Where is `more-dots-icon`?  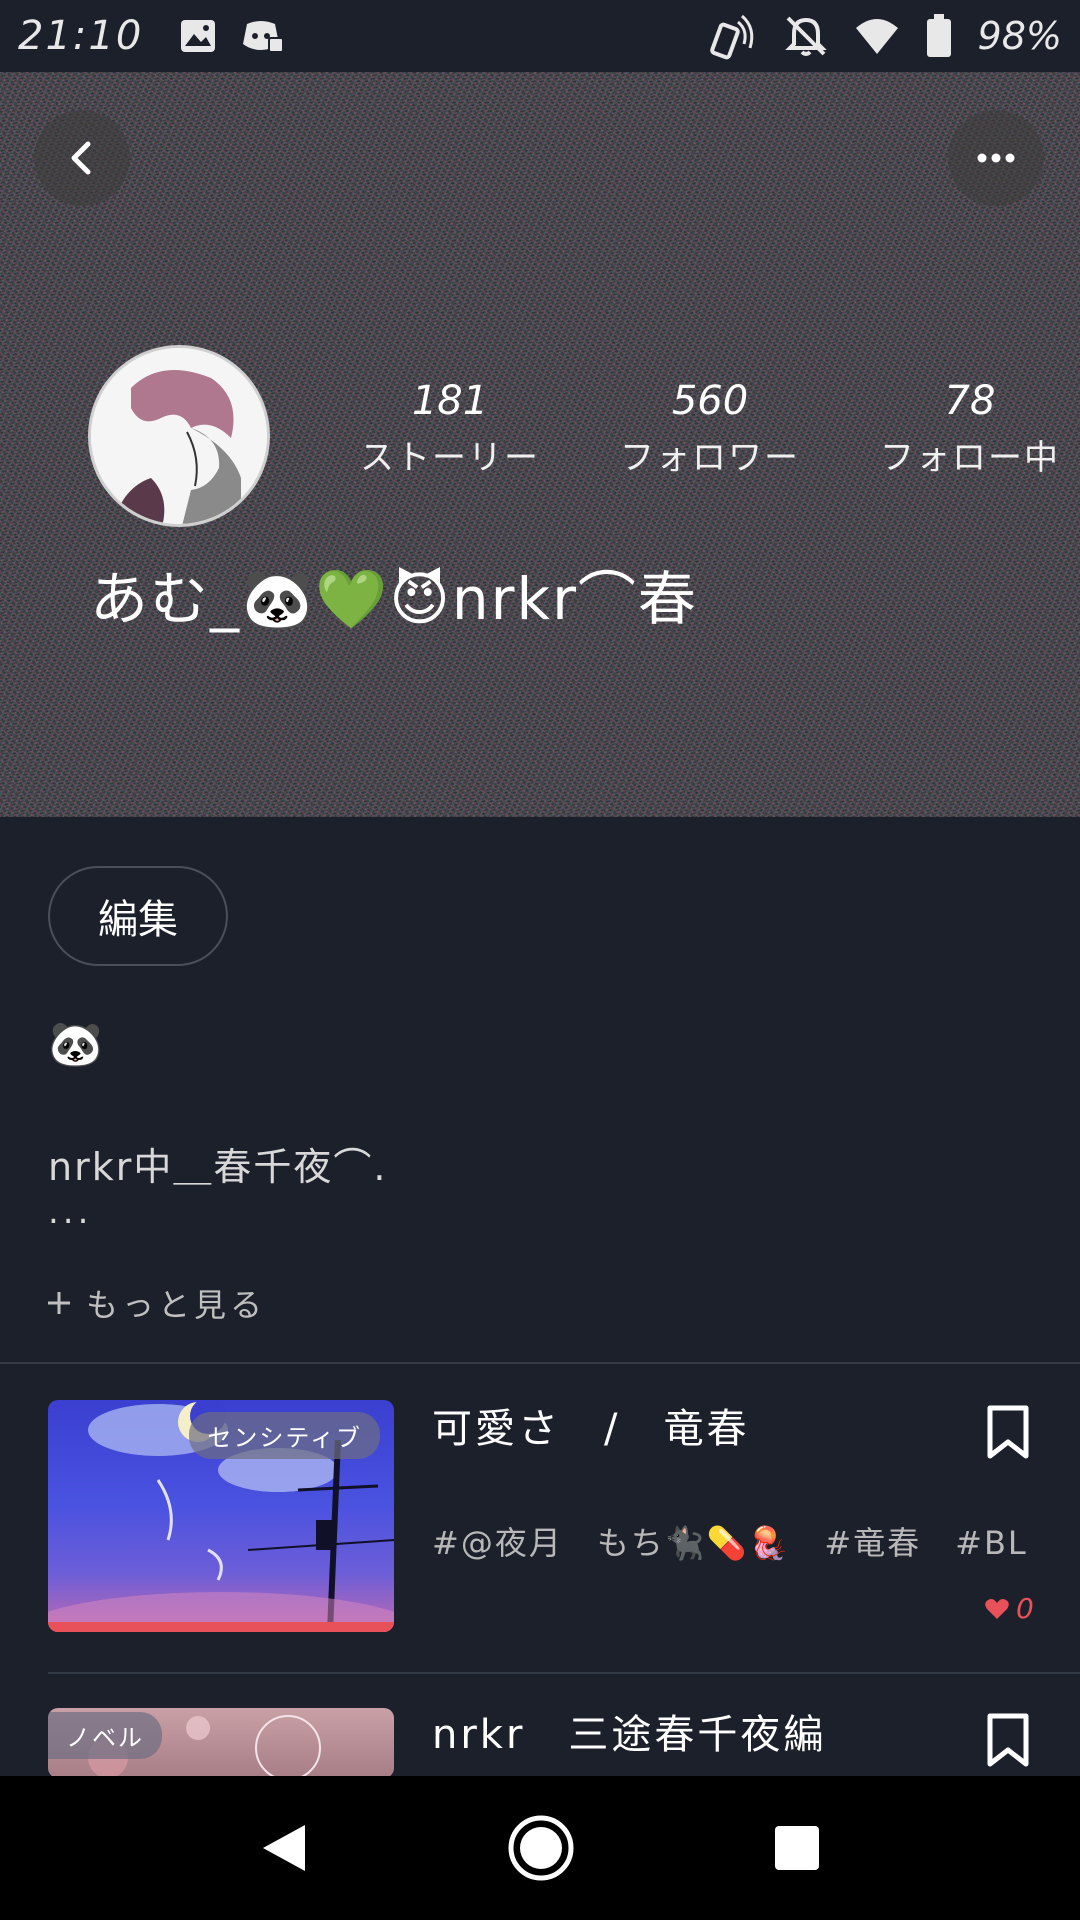
more-dots-icon is located at coordinates (996, 158).